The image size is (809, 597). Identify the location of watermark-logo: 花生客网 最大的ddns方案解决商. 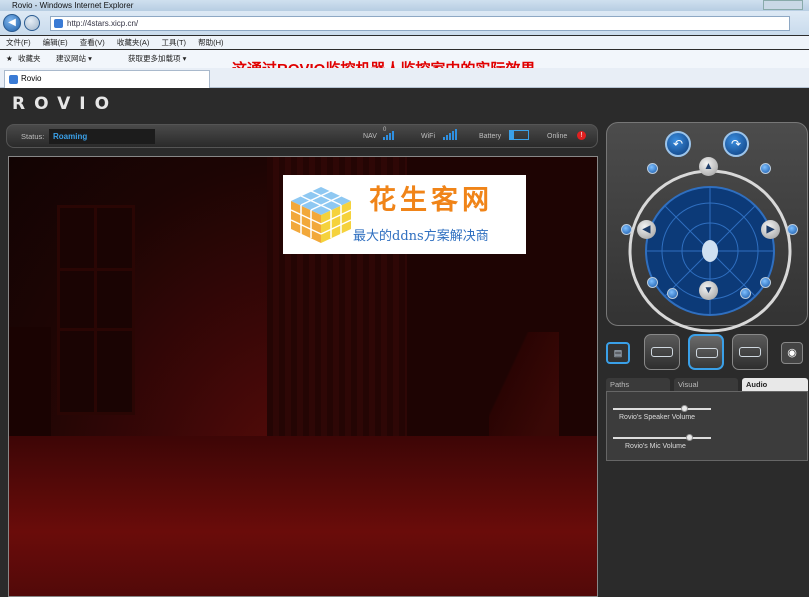
(404, 214).